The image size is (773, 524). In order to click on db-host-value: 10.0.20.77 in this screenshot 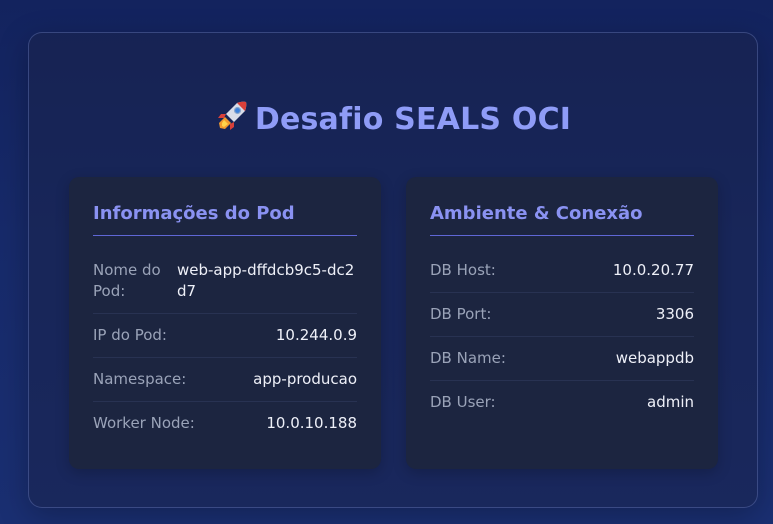, I will do `click(653, 270)`.